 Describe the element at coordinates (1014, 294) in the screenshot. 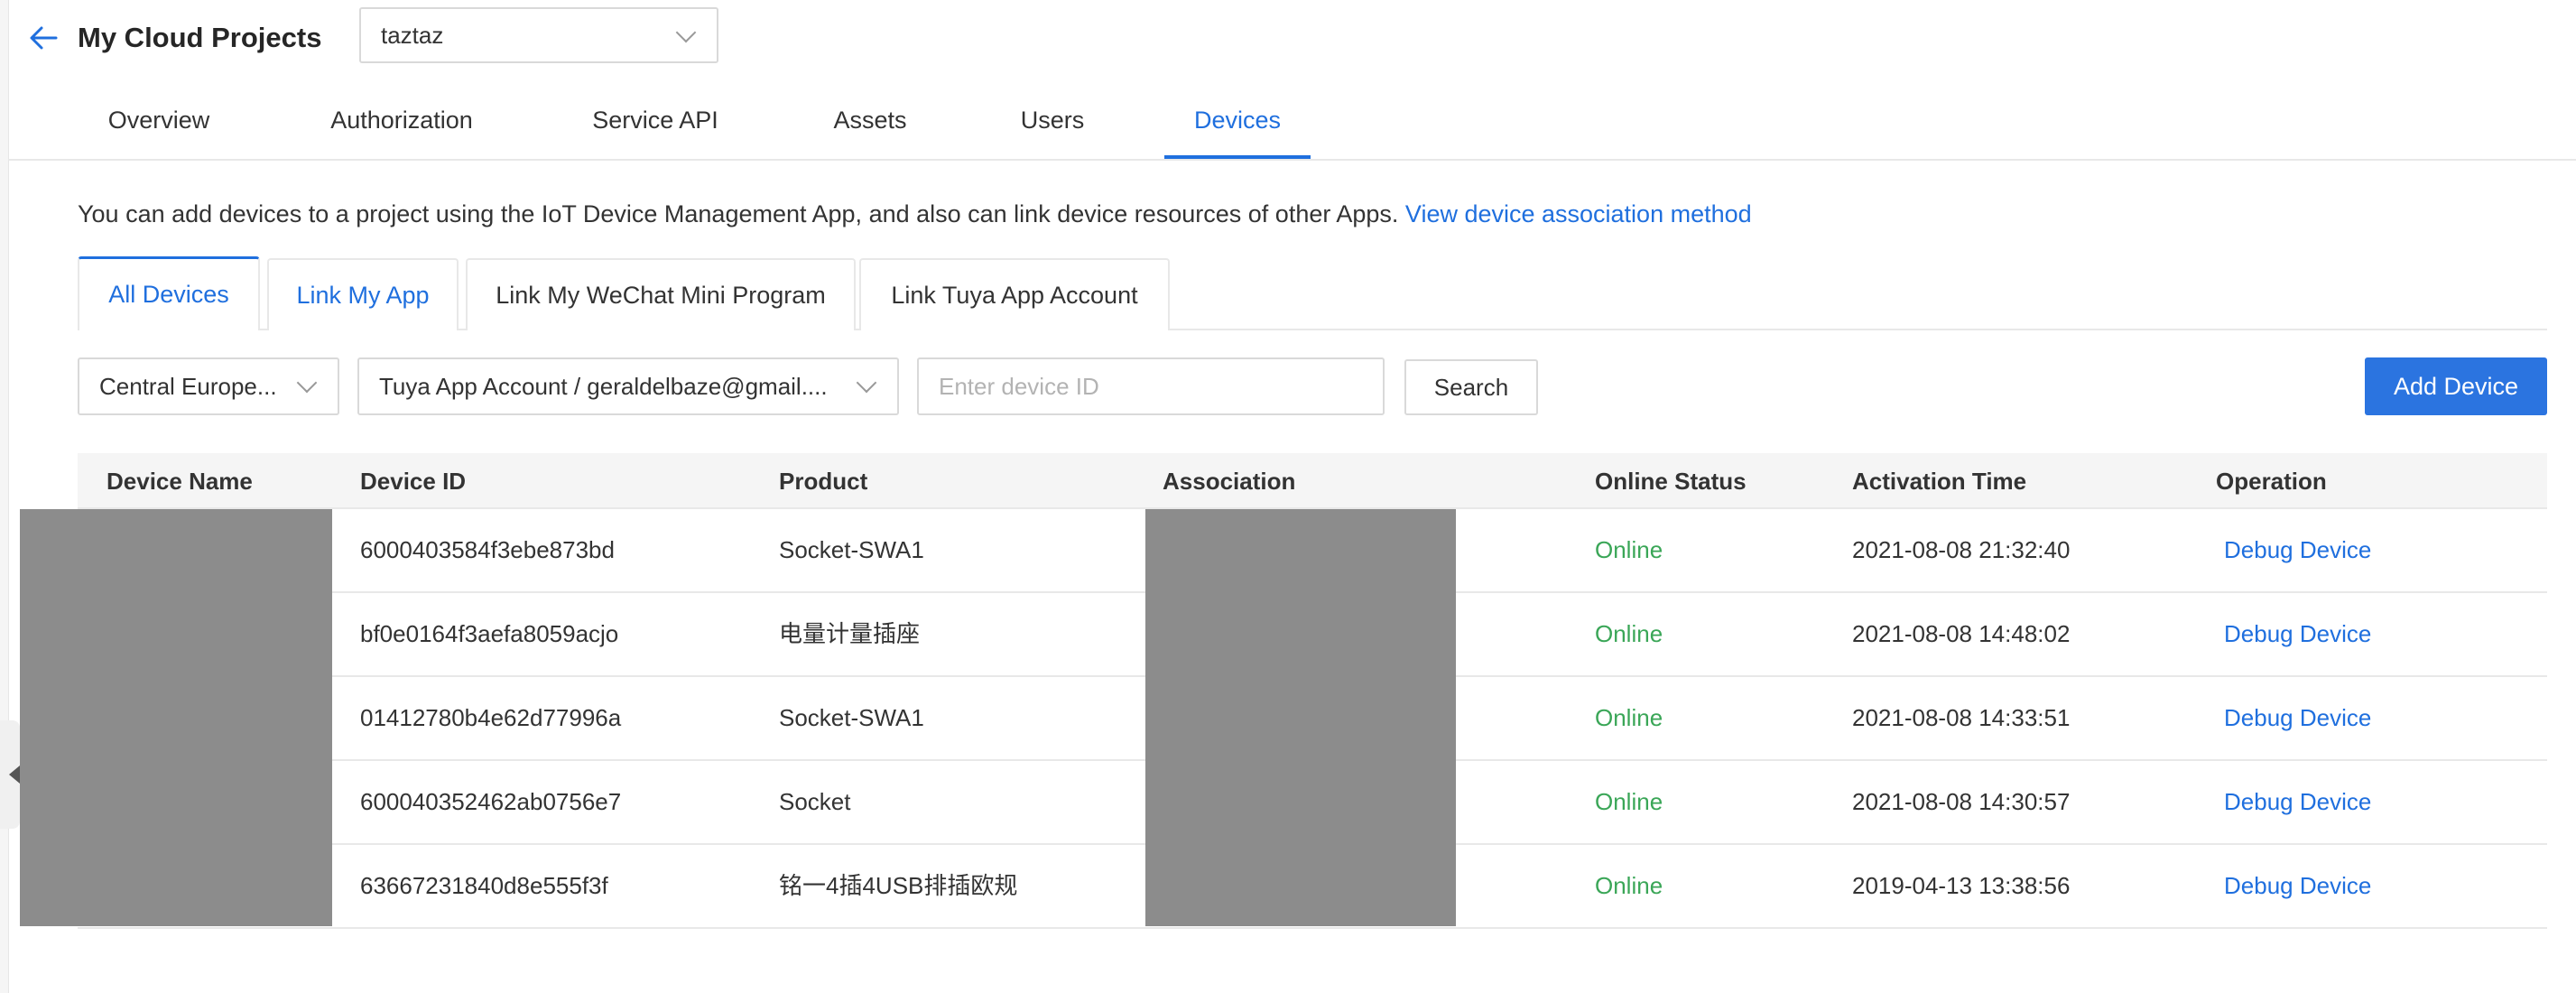

I see `subtab-link-tuya-app-account: Link Tuya App Account` at that location.